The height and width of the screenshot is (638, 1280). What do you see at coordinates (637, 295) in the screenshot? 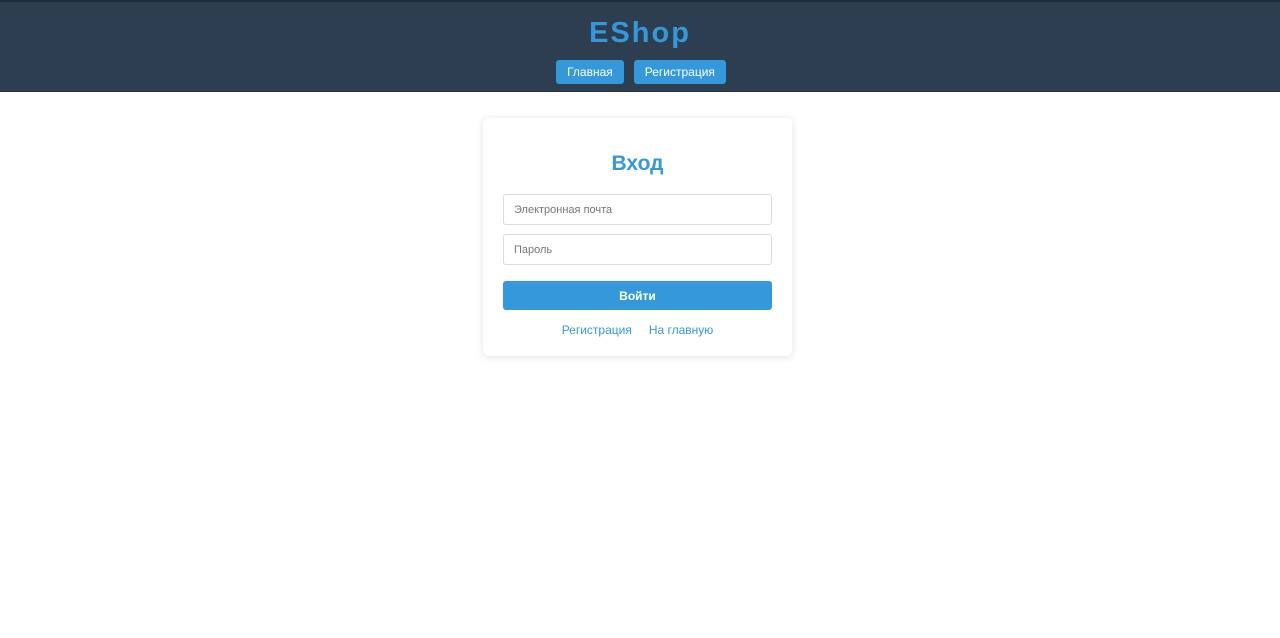
I see `login-submit-button: Войти` at bounding box center [637, 295].